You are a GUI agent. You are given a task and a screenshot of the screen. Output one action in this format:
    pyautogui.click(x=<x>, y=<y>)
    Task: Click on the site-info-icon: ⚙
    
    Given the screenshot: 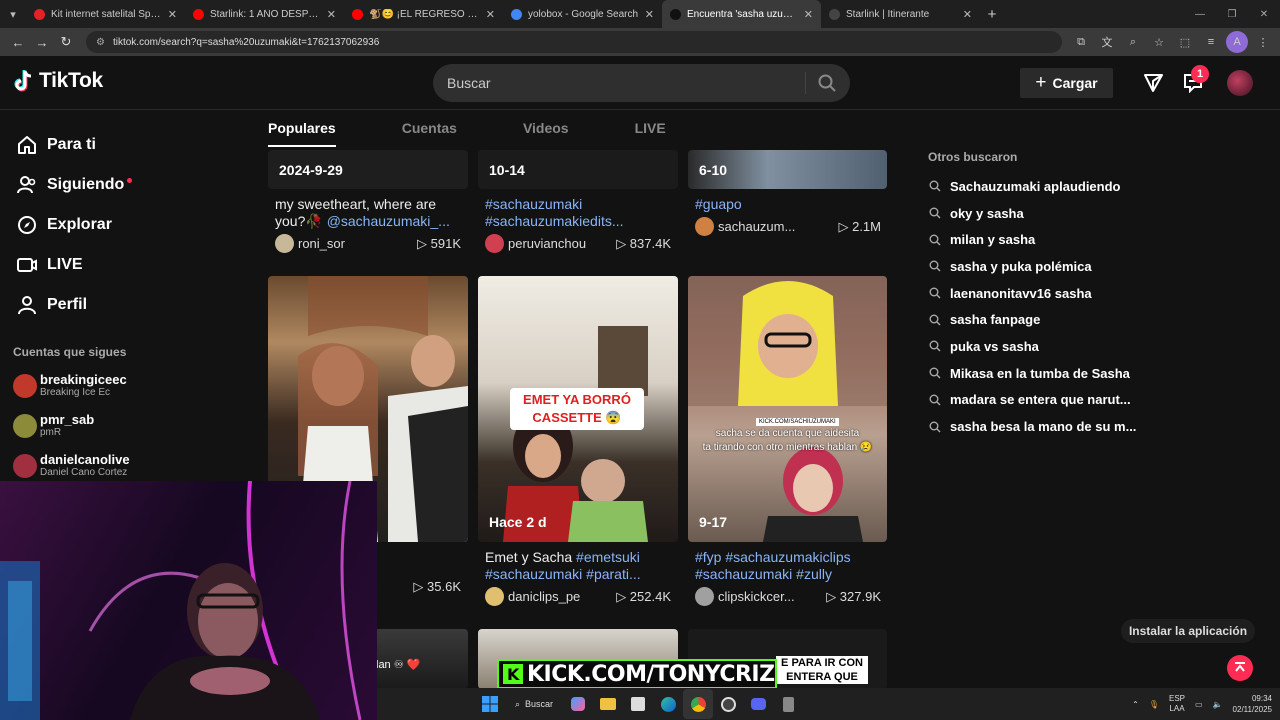 What is the action you would take?
    pyautogui.click(x=100, y=42)
    